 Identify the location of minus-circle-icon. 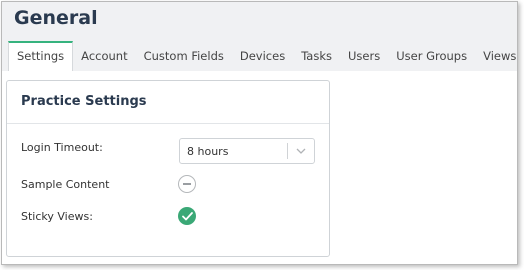
(187, 184).